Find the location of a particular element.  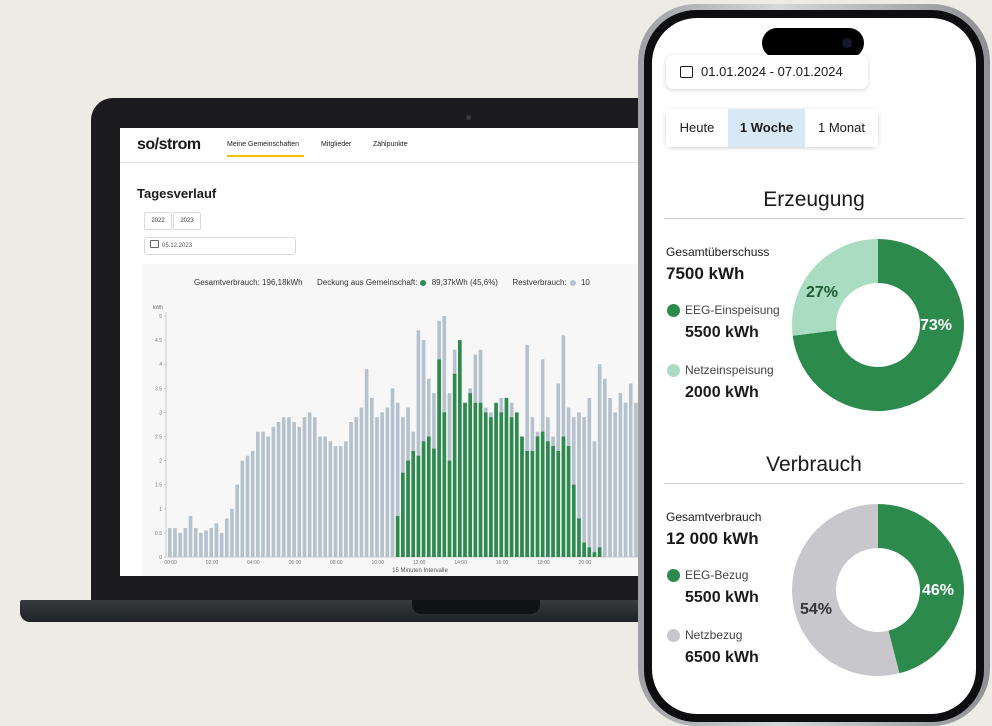

netzeinspeisung-dot is located at coordinates (673, 370).